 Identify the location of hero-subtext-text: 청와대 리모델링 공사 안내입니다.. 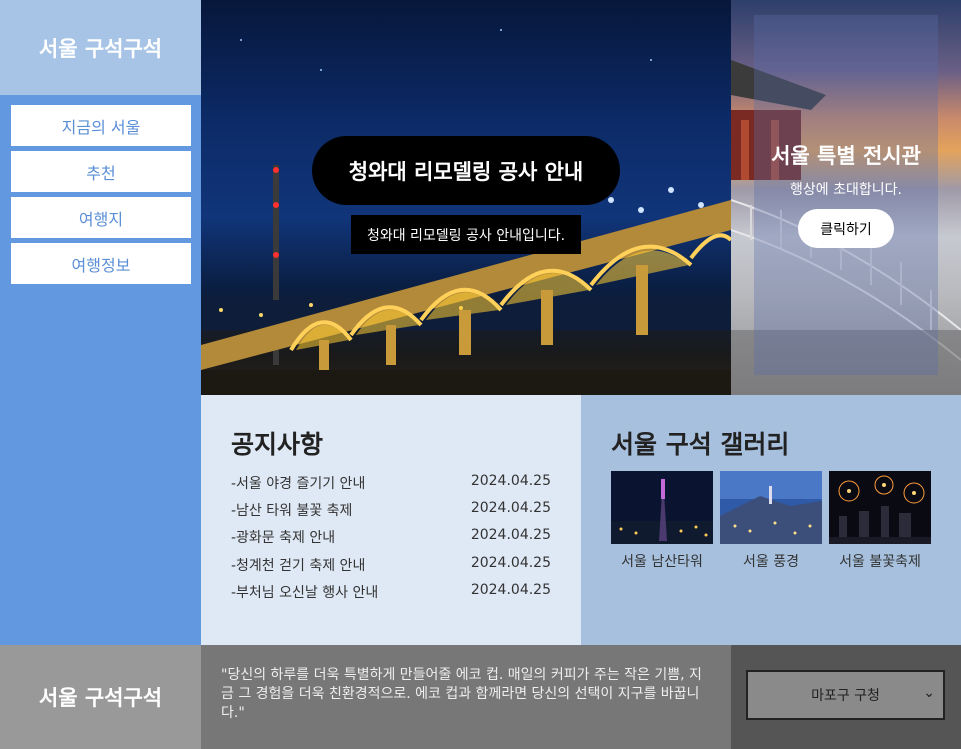
(466, 235).